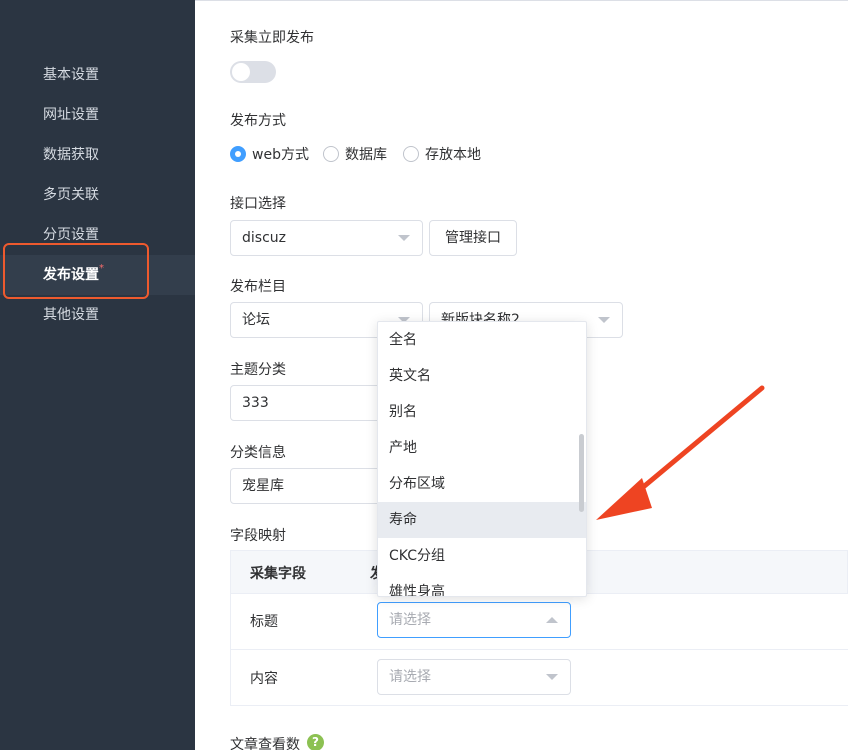  I want to click on sidebar-item-label: 数据获取, so click(71, 155).